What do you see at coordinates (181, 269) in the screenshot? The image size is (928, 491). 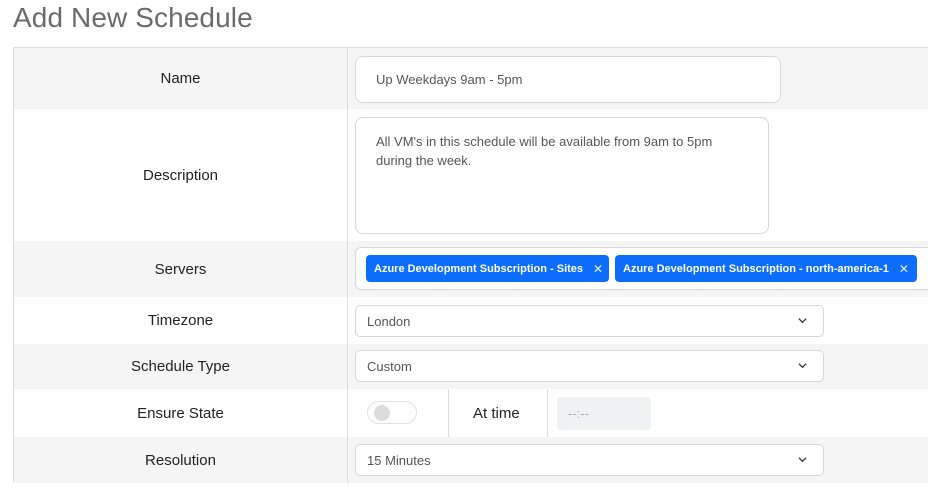 I see `servers-label: Servers` at bounding box center [181, 269].